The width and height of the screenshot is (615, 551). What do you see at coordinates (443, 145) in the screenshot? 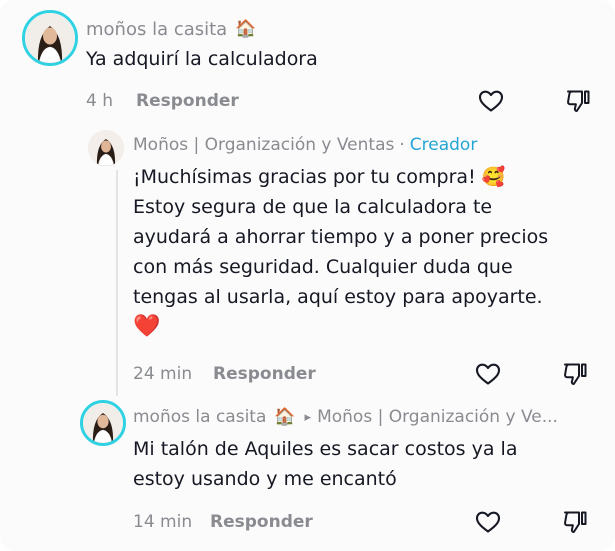
I see `creator-badge: Creador` at bounding box center [443, 145].